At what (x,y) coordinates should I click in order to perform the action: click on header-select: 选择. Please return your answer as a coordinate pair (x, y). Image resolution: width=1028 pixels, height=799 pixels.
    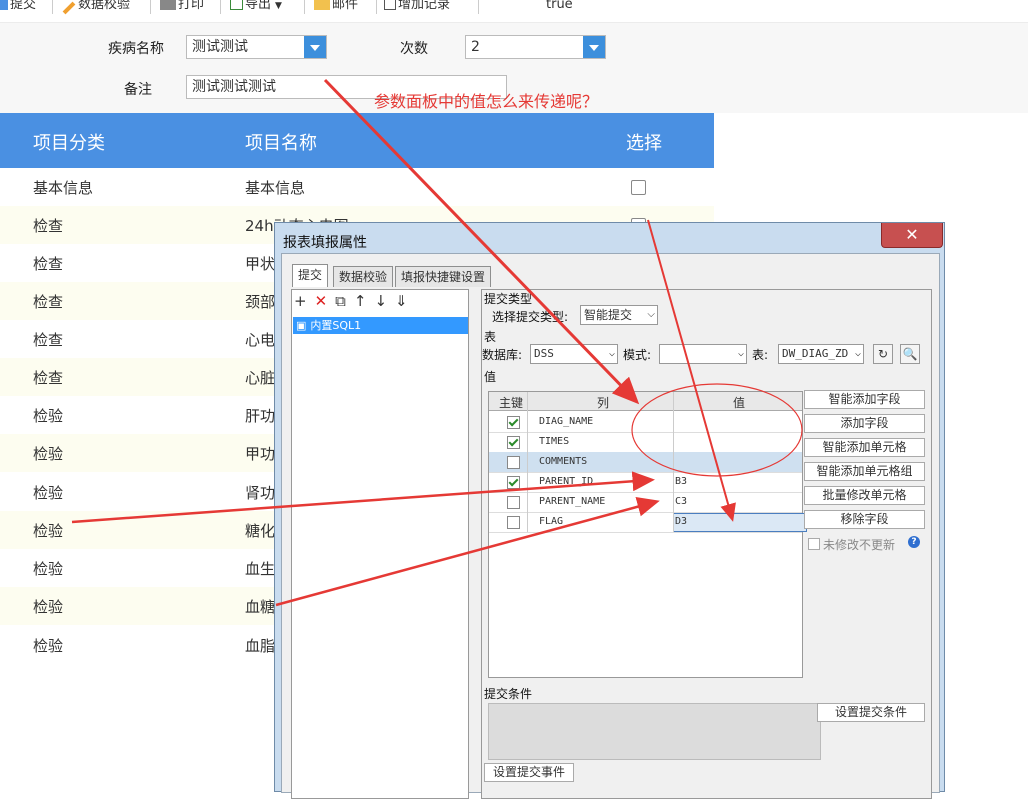
    Looking at the image, I should click on (644, 143).